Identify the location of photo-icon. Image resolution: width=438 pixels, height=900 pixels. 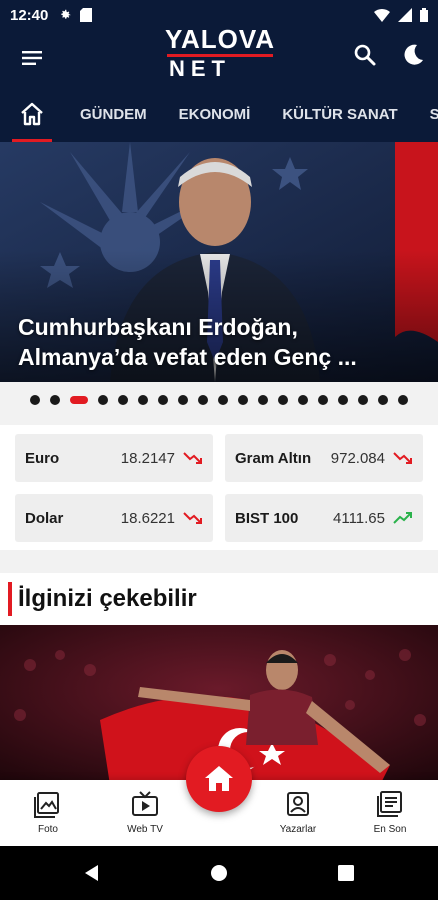
(46, 805).